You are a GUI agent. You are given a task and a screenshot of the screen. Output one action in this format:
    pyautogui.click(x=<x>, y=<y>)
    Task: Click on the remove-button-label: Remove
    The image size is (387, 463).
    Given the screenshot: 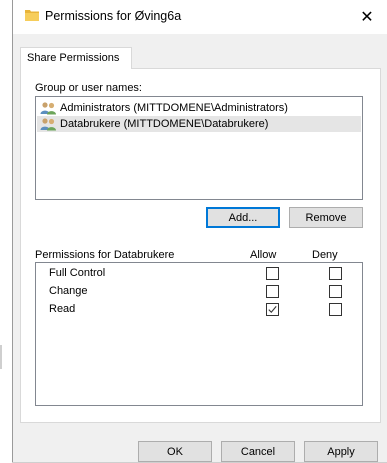 What is the action you would take?
    pyautogui.click(x=326, y=217)
    